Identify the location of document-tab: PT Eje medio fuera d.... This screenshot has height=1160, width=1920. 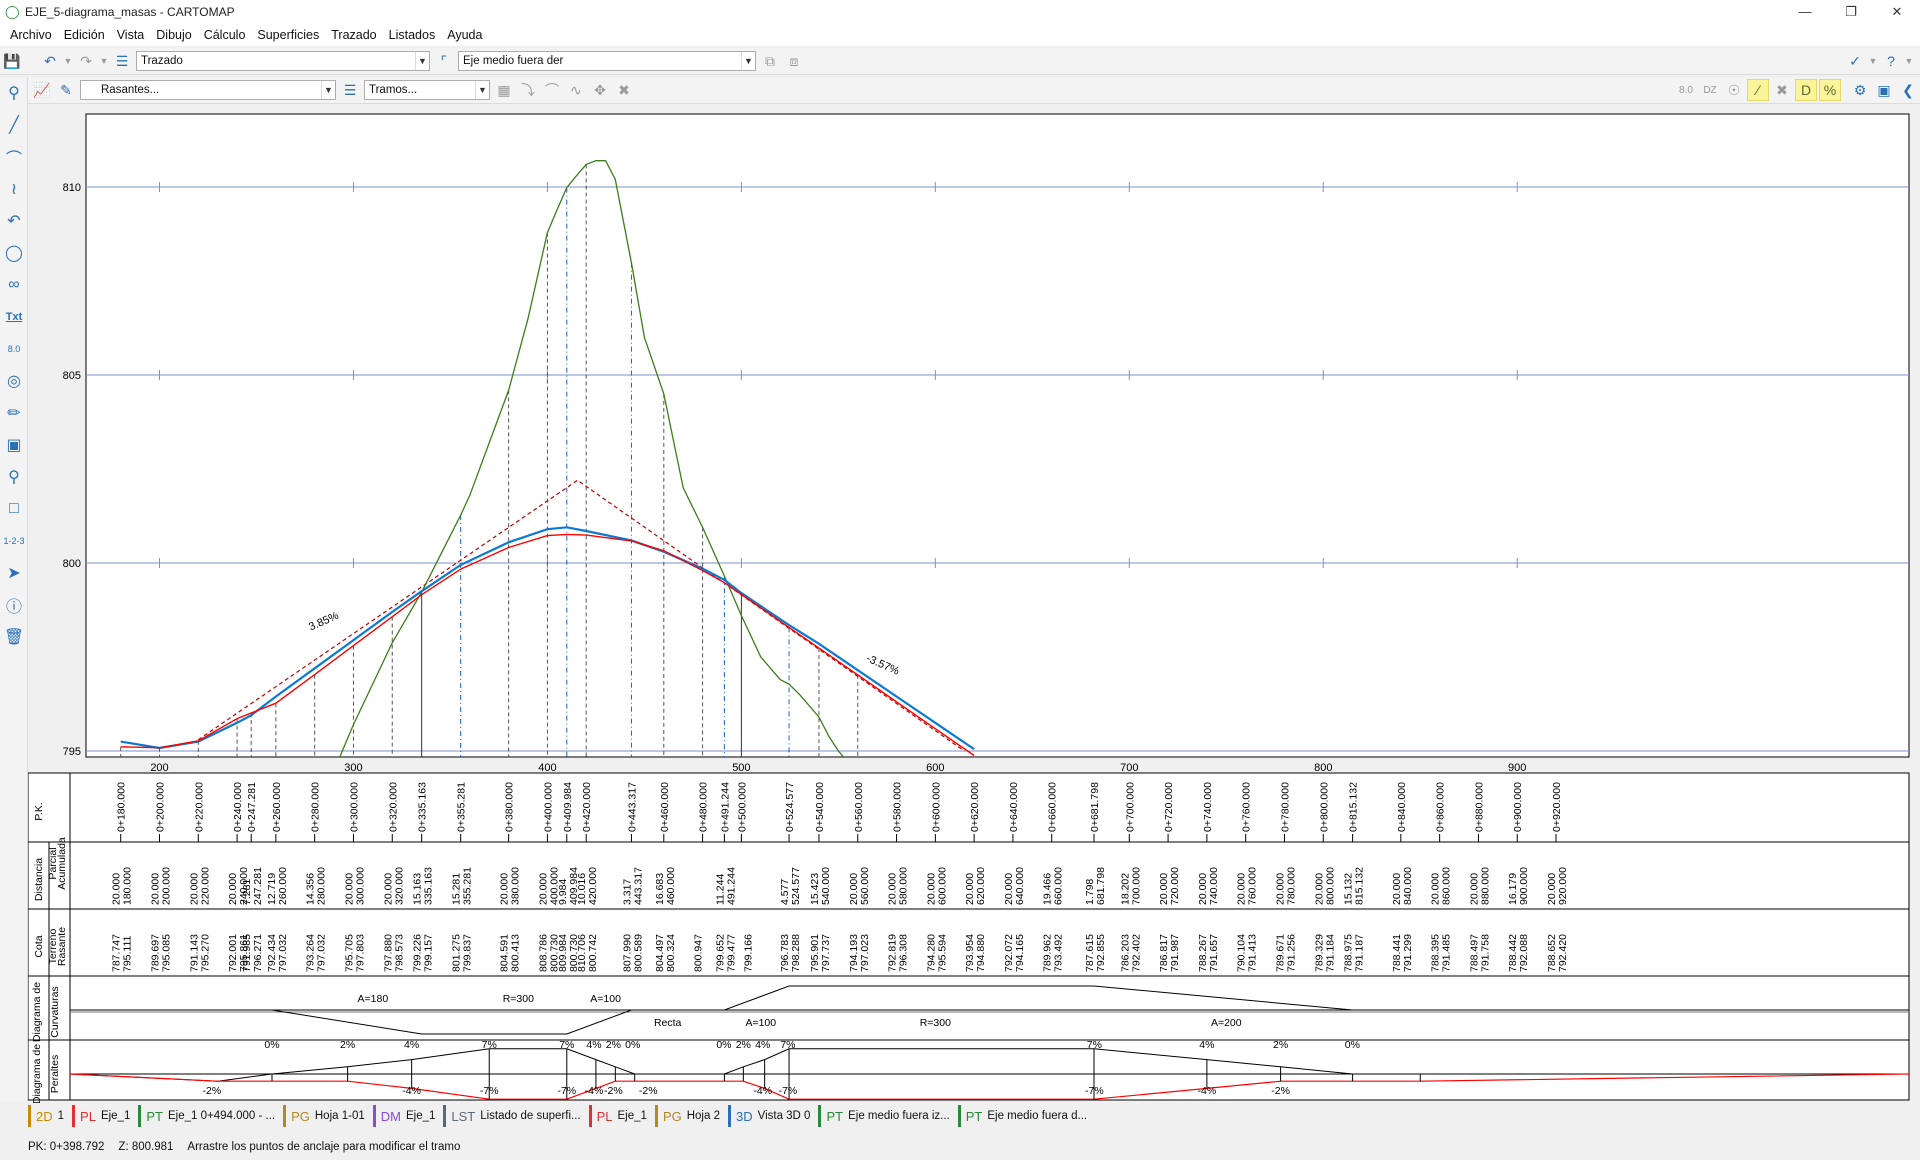
(1025, 1116).